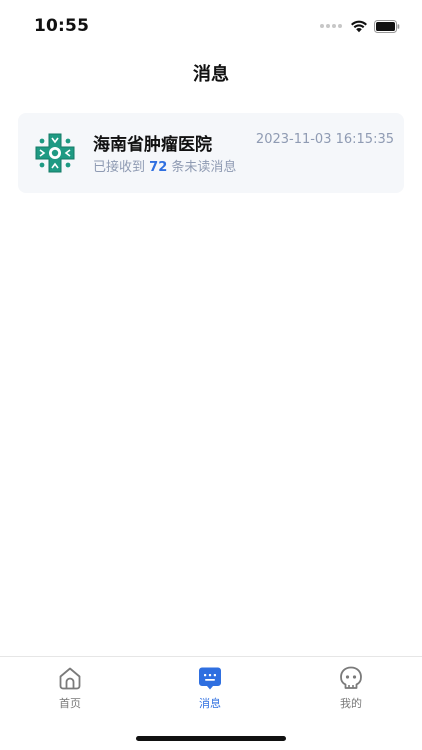 This screenshot has width=422, height=750. I want to click on tab-messages: 消息, so click(210, 688).